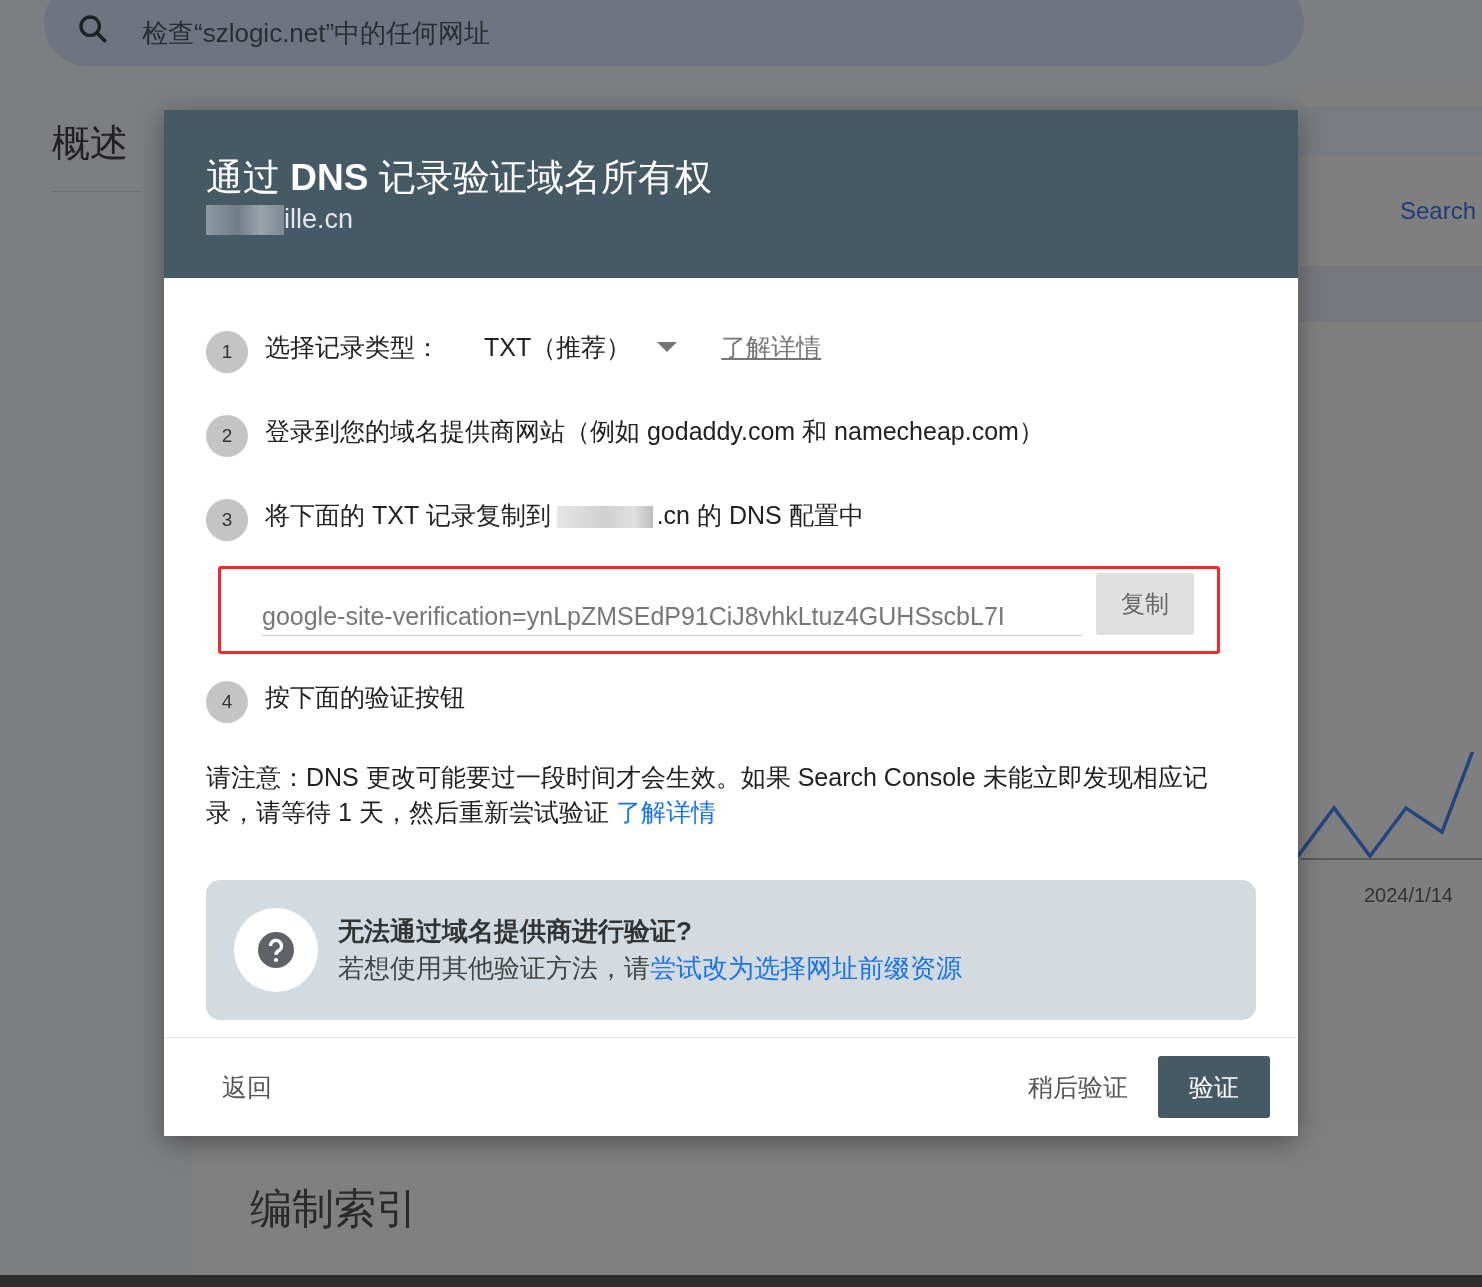 This screenshot has width=1482, height=1287. What do you see at coordinates (654, 431) in the screenshot?
I see `step-text: 登录到您的域名提供商网站（例如 godaddy.com 和 namecheap.com）` at bounding box center [654, 431].